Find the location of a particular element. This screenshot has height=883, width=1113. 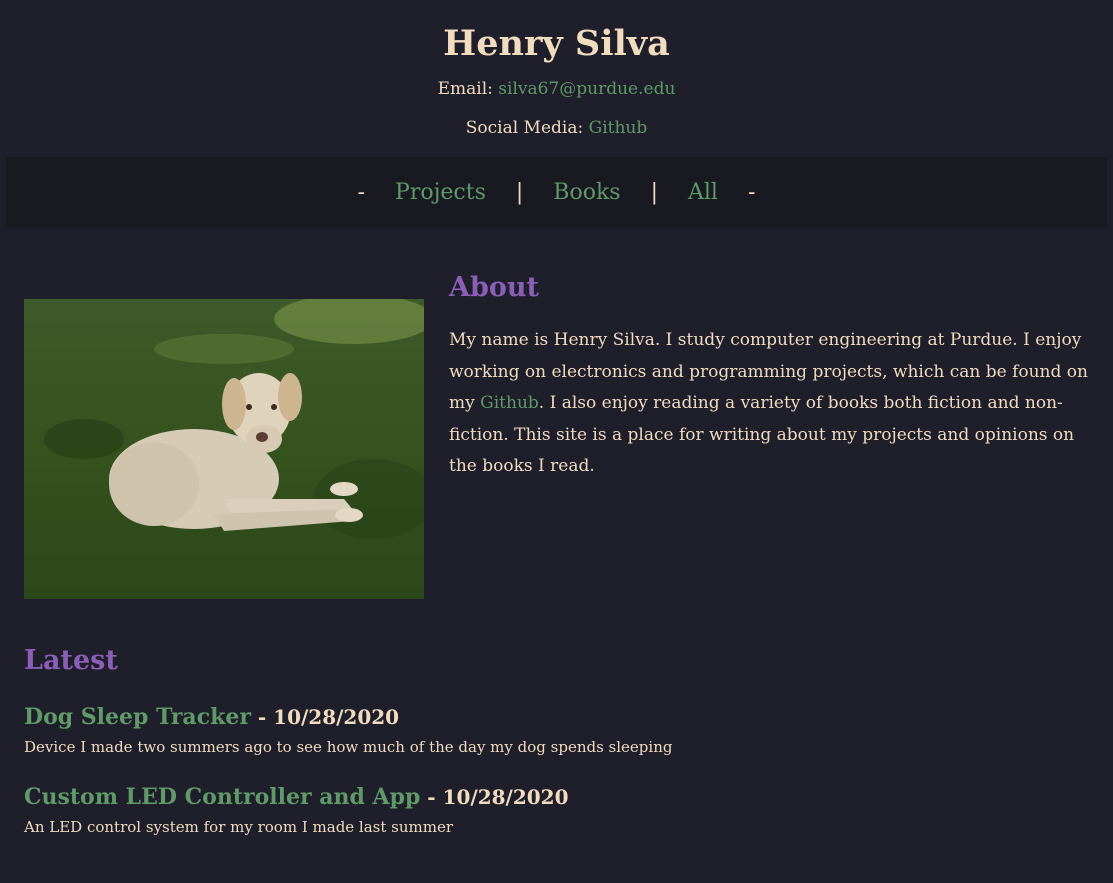

nav-dash-left: - is located at coordinates (361, 192).